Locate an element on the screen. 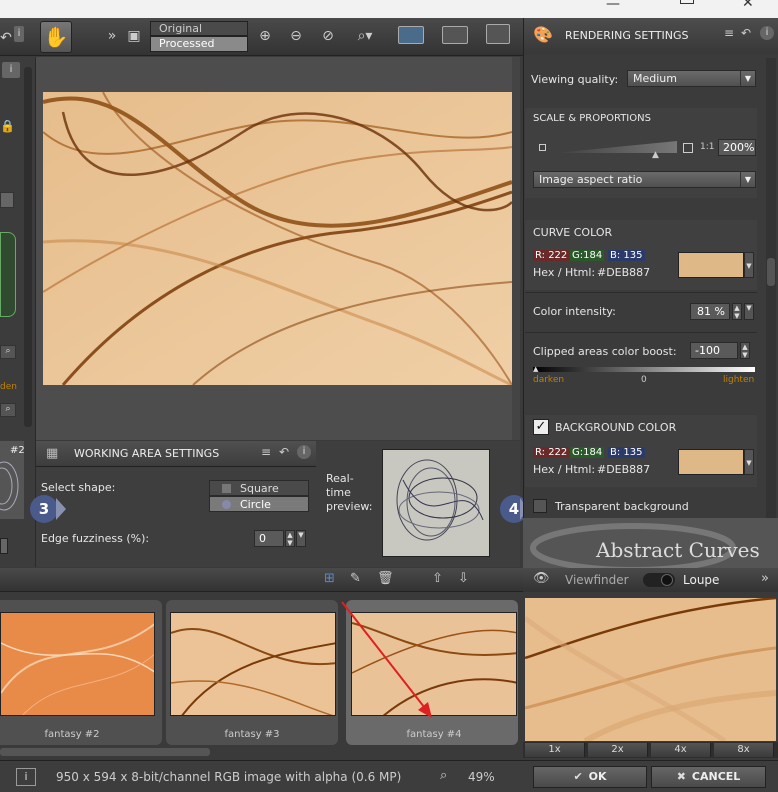 This screenshot has height=792, width=778. frame-icon is located at coordinates (7, 200).